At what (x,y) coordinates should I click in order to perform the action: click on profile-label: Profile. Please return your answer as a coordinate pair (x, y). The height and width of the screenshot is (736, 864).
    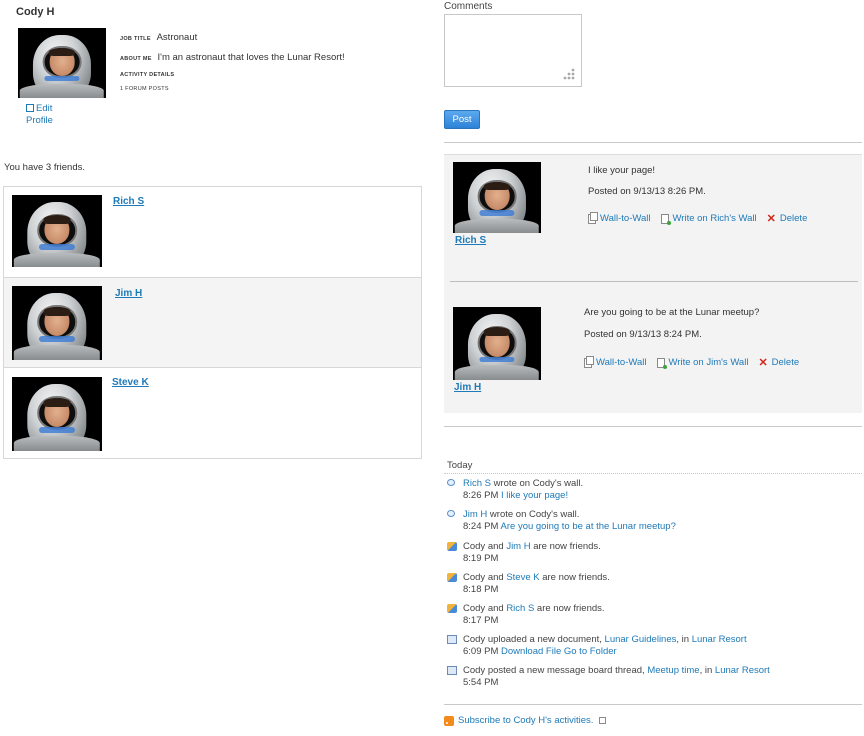
    Looking at the image, I should click on (39, 120).